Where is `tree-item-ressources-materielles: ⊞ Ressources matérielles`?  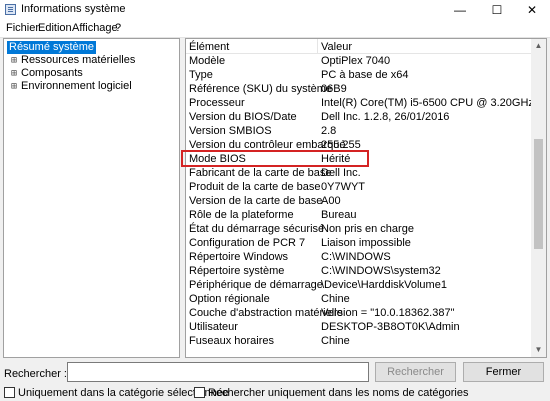
tree-item-ressources-materielles: ⊞ Ressources matérielles is located at coordinates (72, 60).